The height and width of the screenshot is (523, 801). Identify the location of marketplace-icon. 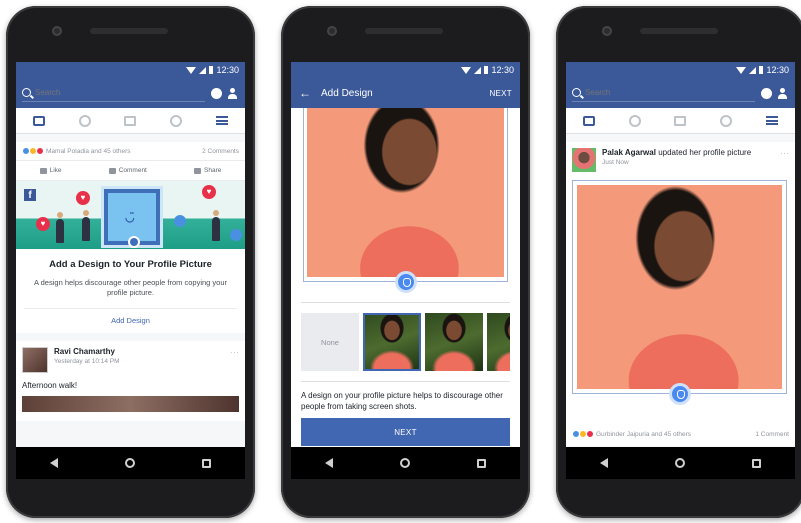
(130, 120).